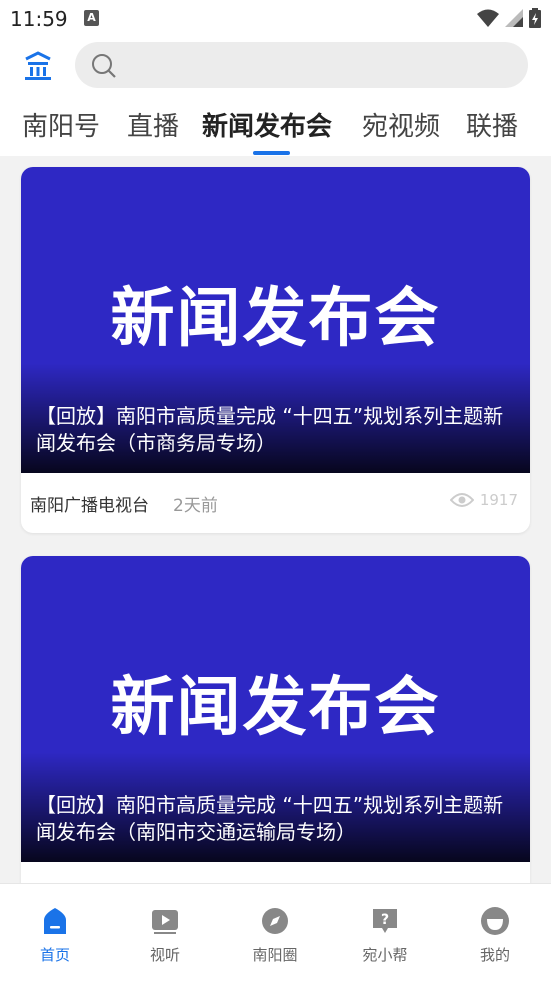 This screenshot has width=551, height=981. I want to click on signal-icon, so click(514, 18).